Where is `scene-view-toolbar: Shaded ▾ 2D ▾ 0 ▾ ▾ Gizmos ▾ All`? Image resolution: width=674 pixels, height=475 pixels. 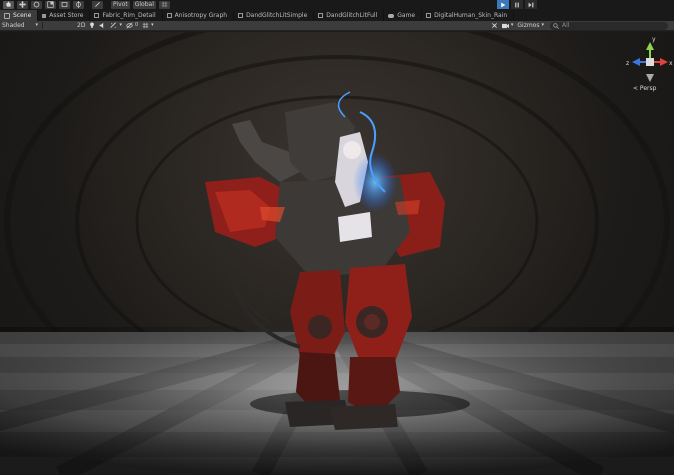
scene-view-toolbar: Shaded ▾ 2D ▾ 0 ▾ ▾ Gizmos ▾ All is located at coordinates (337, 26).